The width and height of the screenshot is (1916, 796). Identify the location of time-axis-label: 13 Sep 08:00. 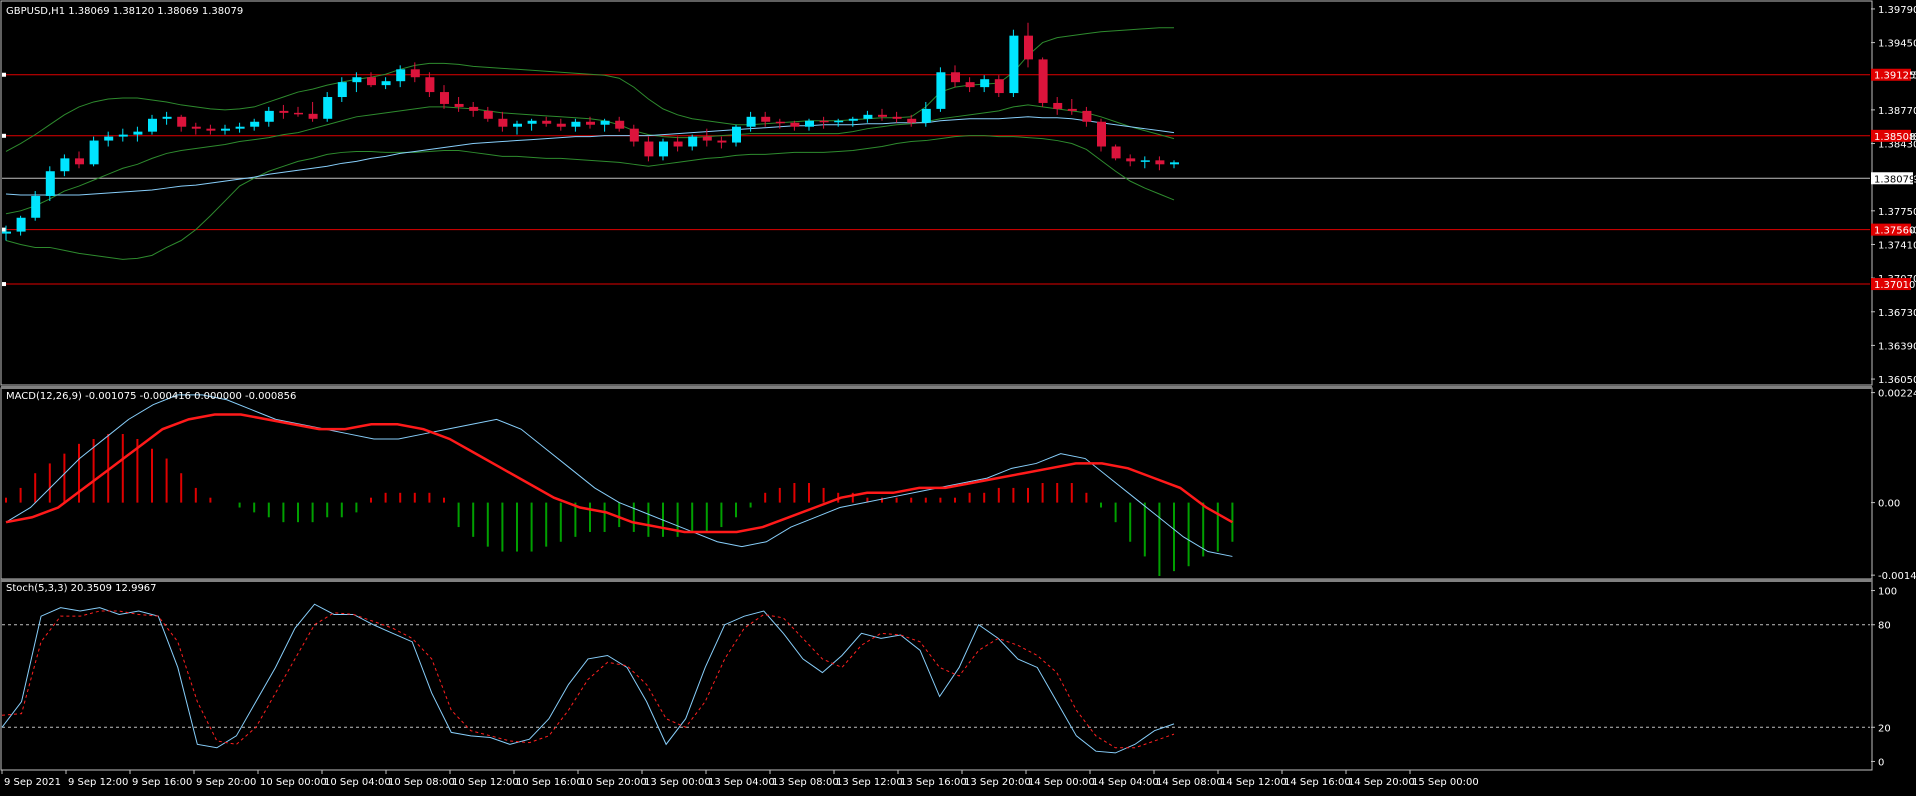
(805, 782).